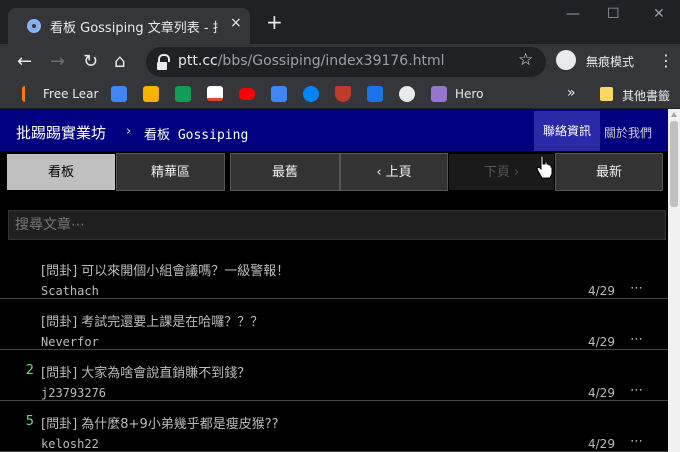 The width and height of the screenshot is (680, 452). What do you see at coordinates (163, 62) in the screenshot?
I see `lock-icon` at bounding box center [163, 62].